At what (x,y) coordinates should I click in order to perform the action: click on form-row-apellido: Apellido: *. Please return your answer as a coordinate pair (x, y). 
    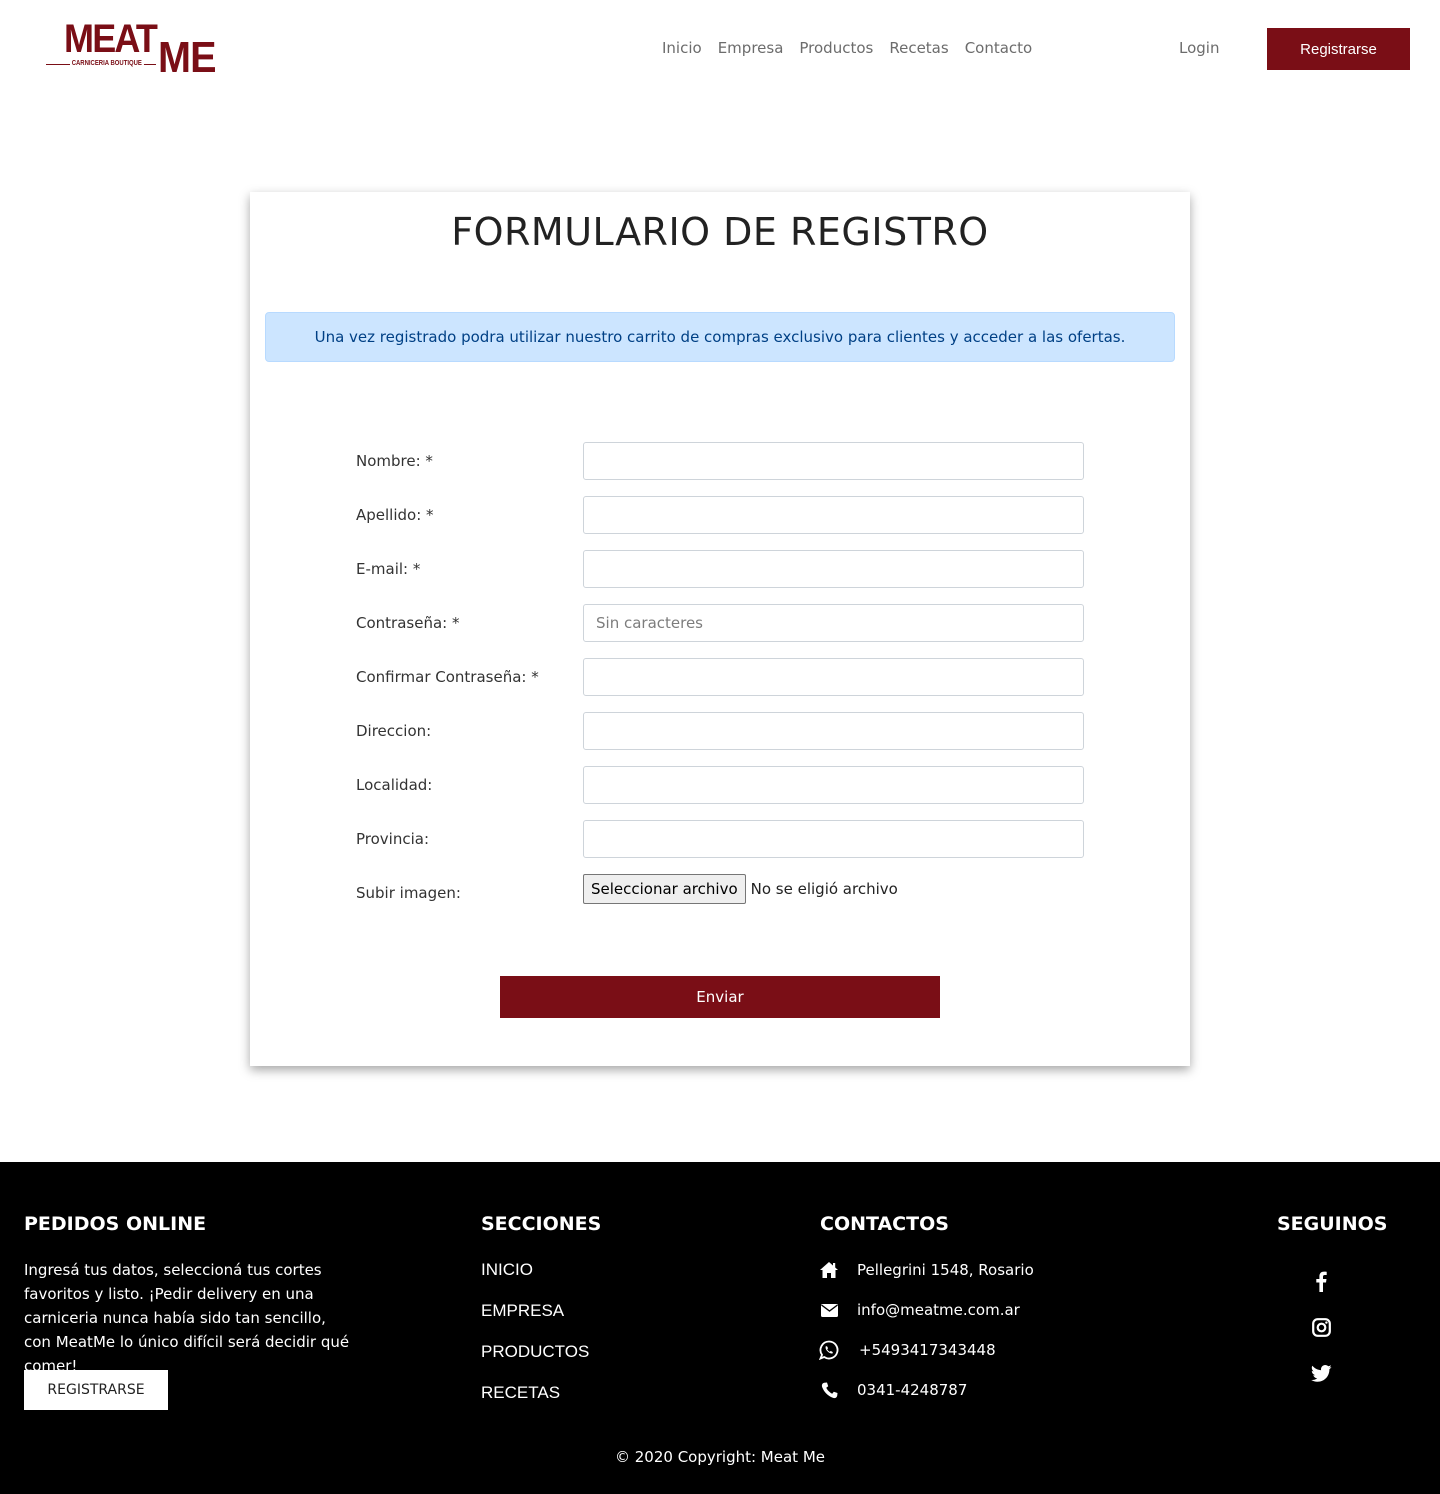
    Looking at the image, I should click on (720, 515).